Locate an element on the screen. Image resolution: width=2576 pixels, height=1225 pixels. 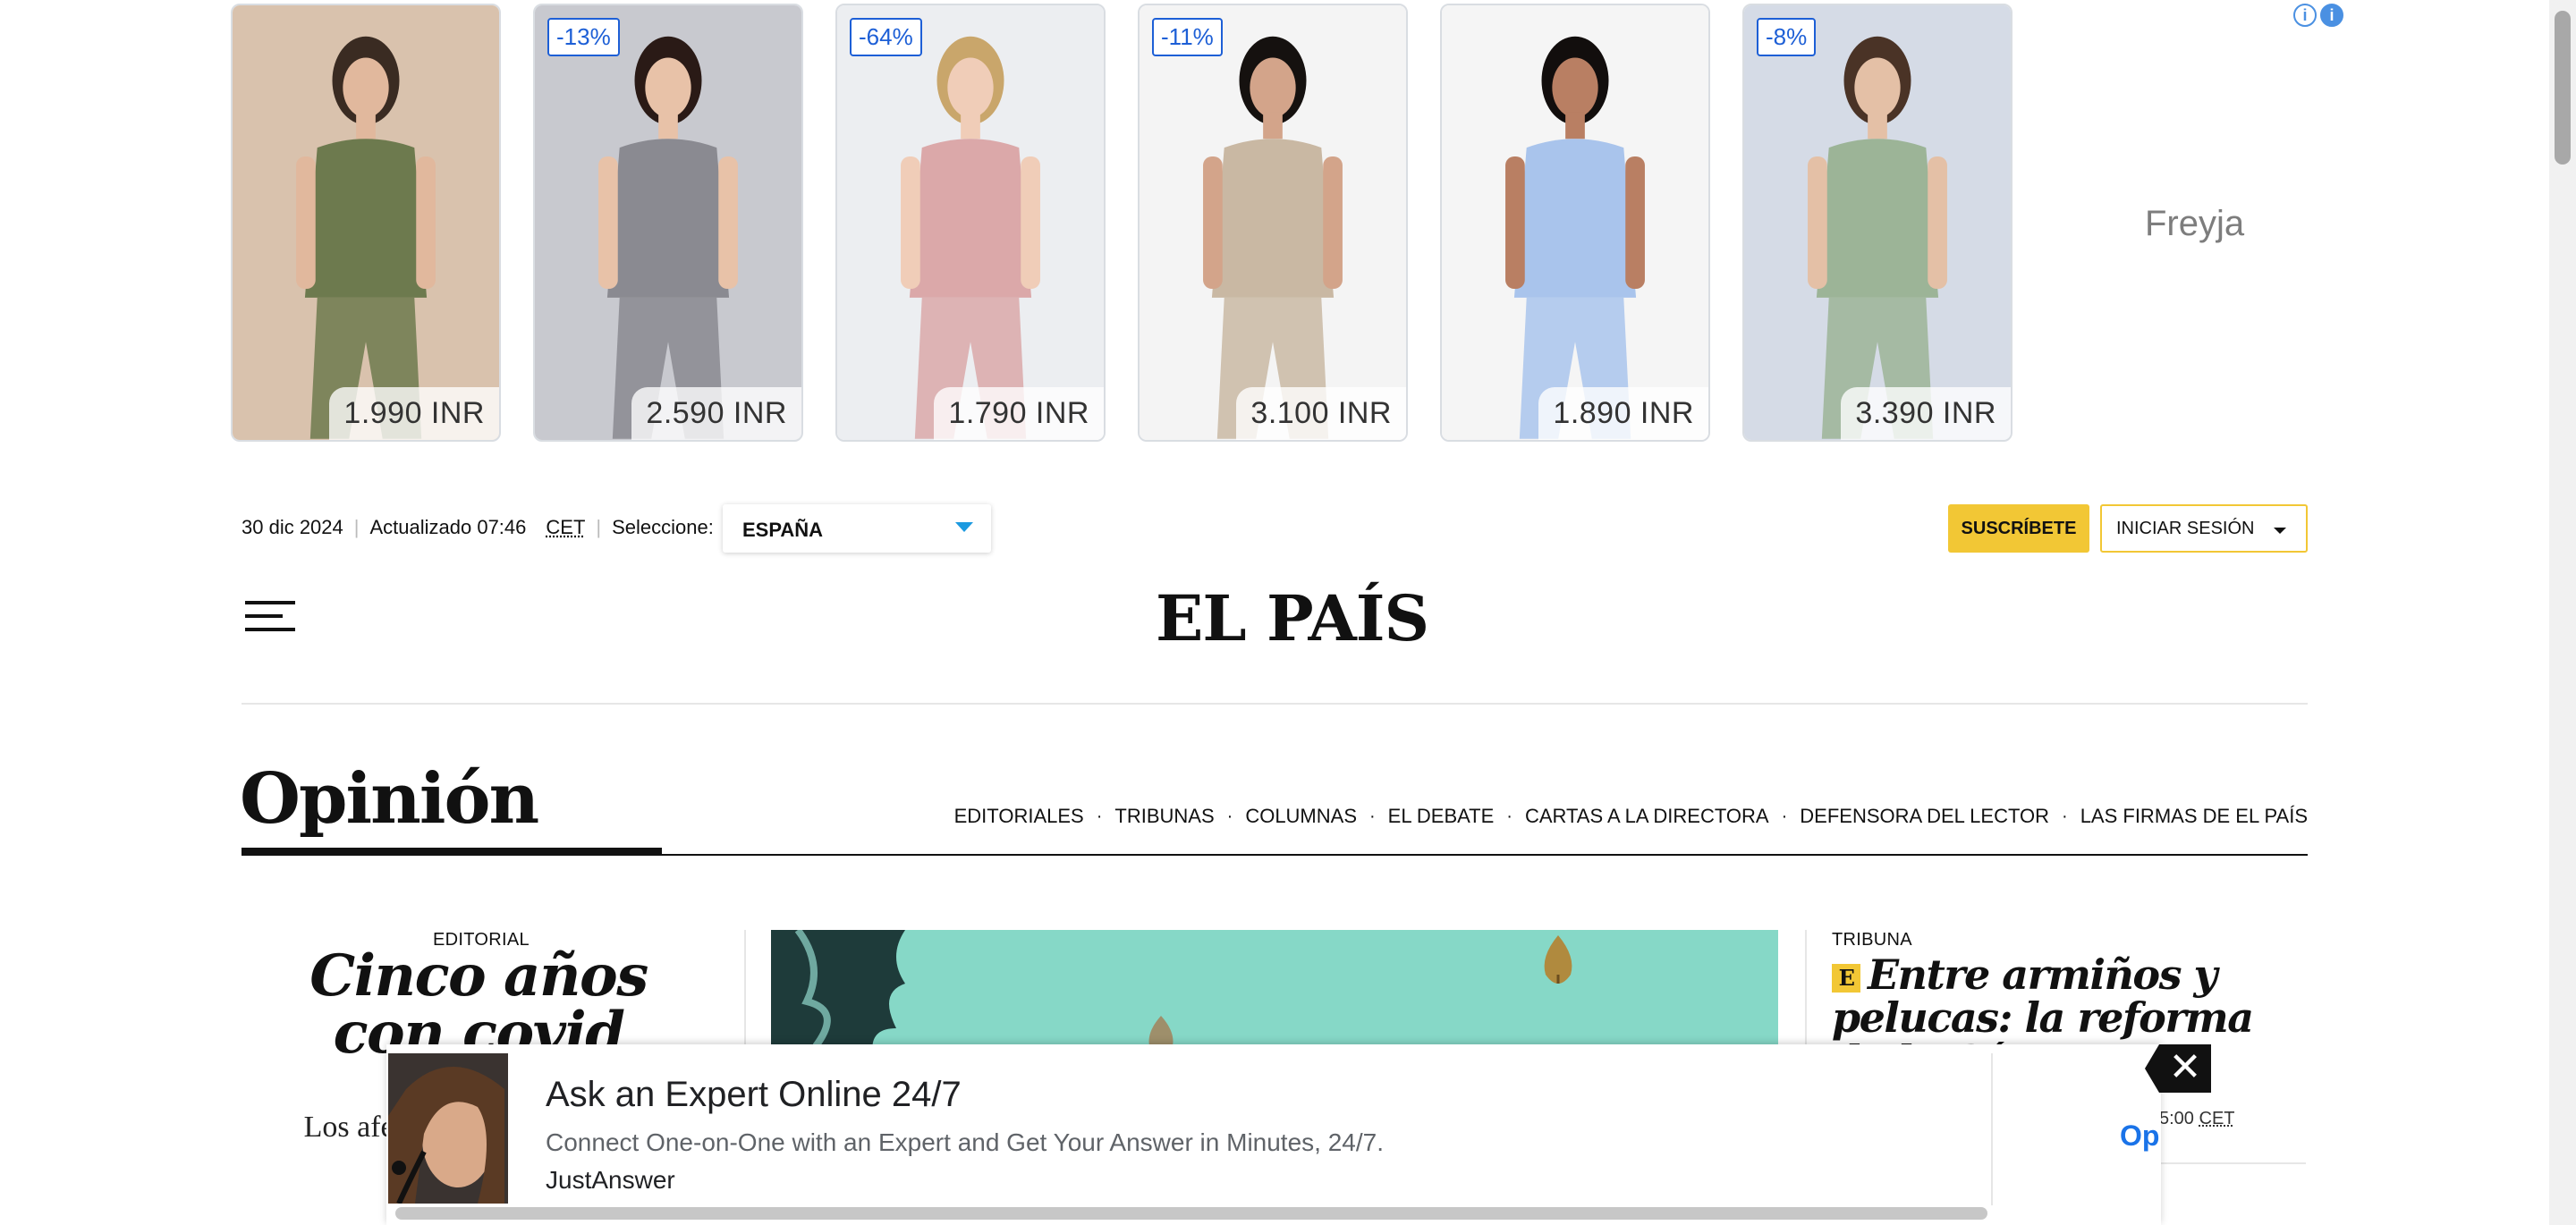
subnav-item: EDITORIALES is located at coordinates (1019, 817).